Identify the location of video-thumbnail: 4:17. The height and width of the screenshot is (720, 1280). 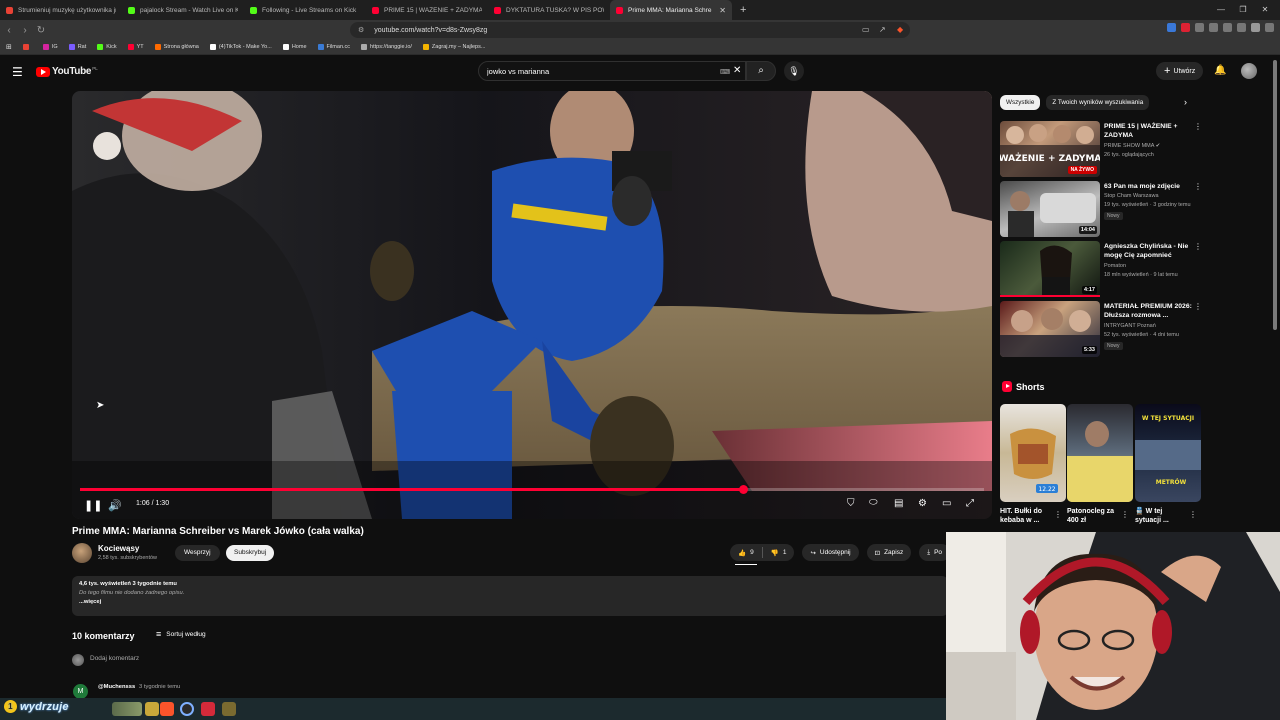
(1050, 269).